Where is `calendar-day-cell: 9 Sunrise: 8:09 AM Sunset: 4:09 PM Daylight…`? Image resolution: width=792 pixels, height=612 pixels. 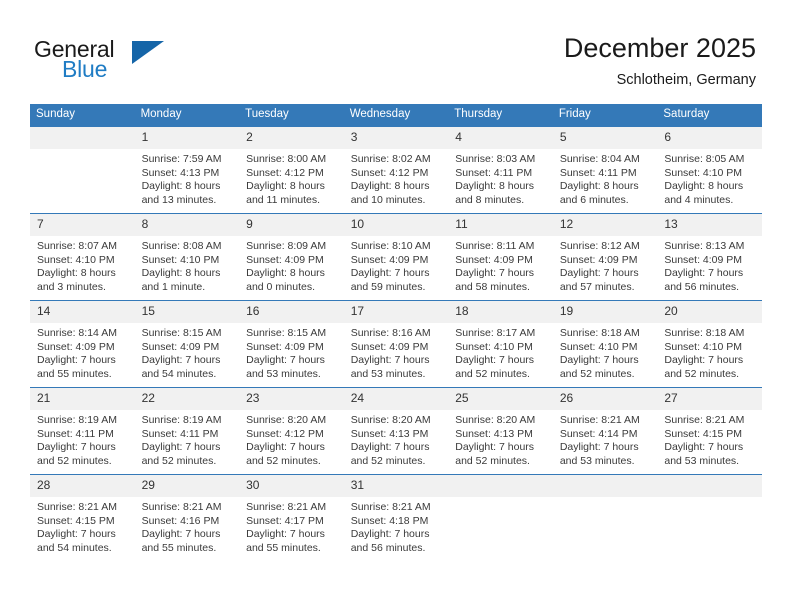
calendar-day-cell: 9 Sunrise: 8:09 AM Sunset: 4:09 PM Daylight… is located at coordinates (291, 257).